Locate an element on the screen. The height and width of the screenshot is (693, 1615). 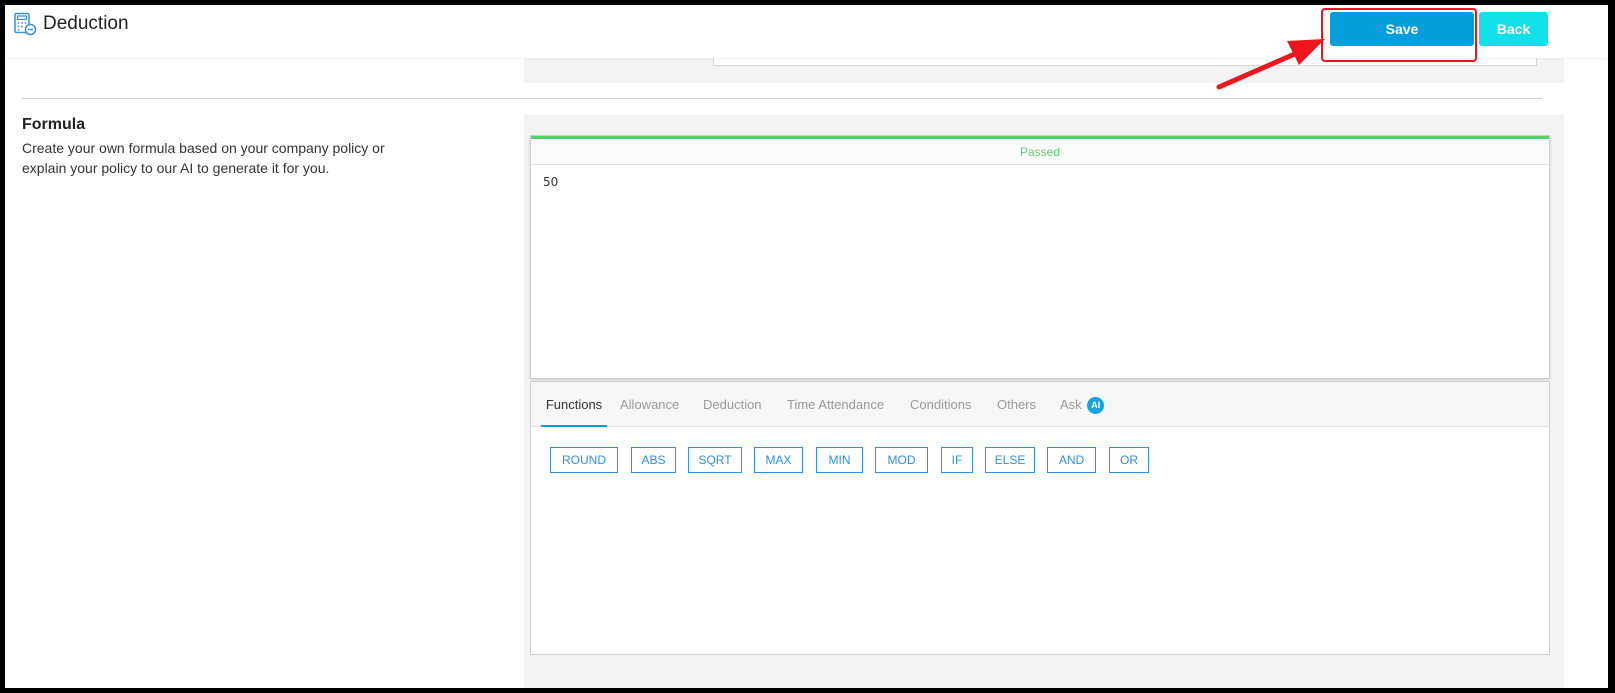
tab-conditions: Conditions is located at coordinates (940, 404).